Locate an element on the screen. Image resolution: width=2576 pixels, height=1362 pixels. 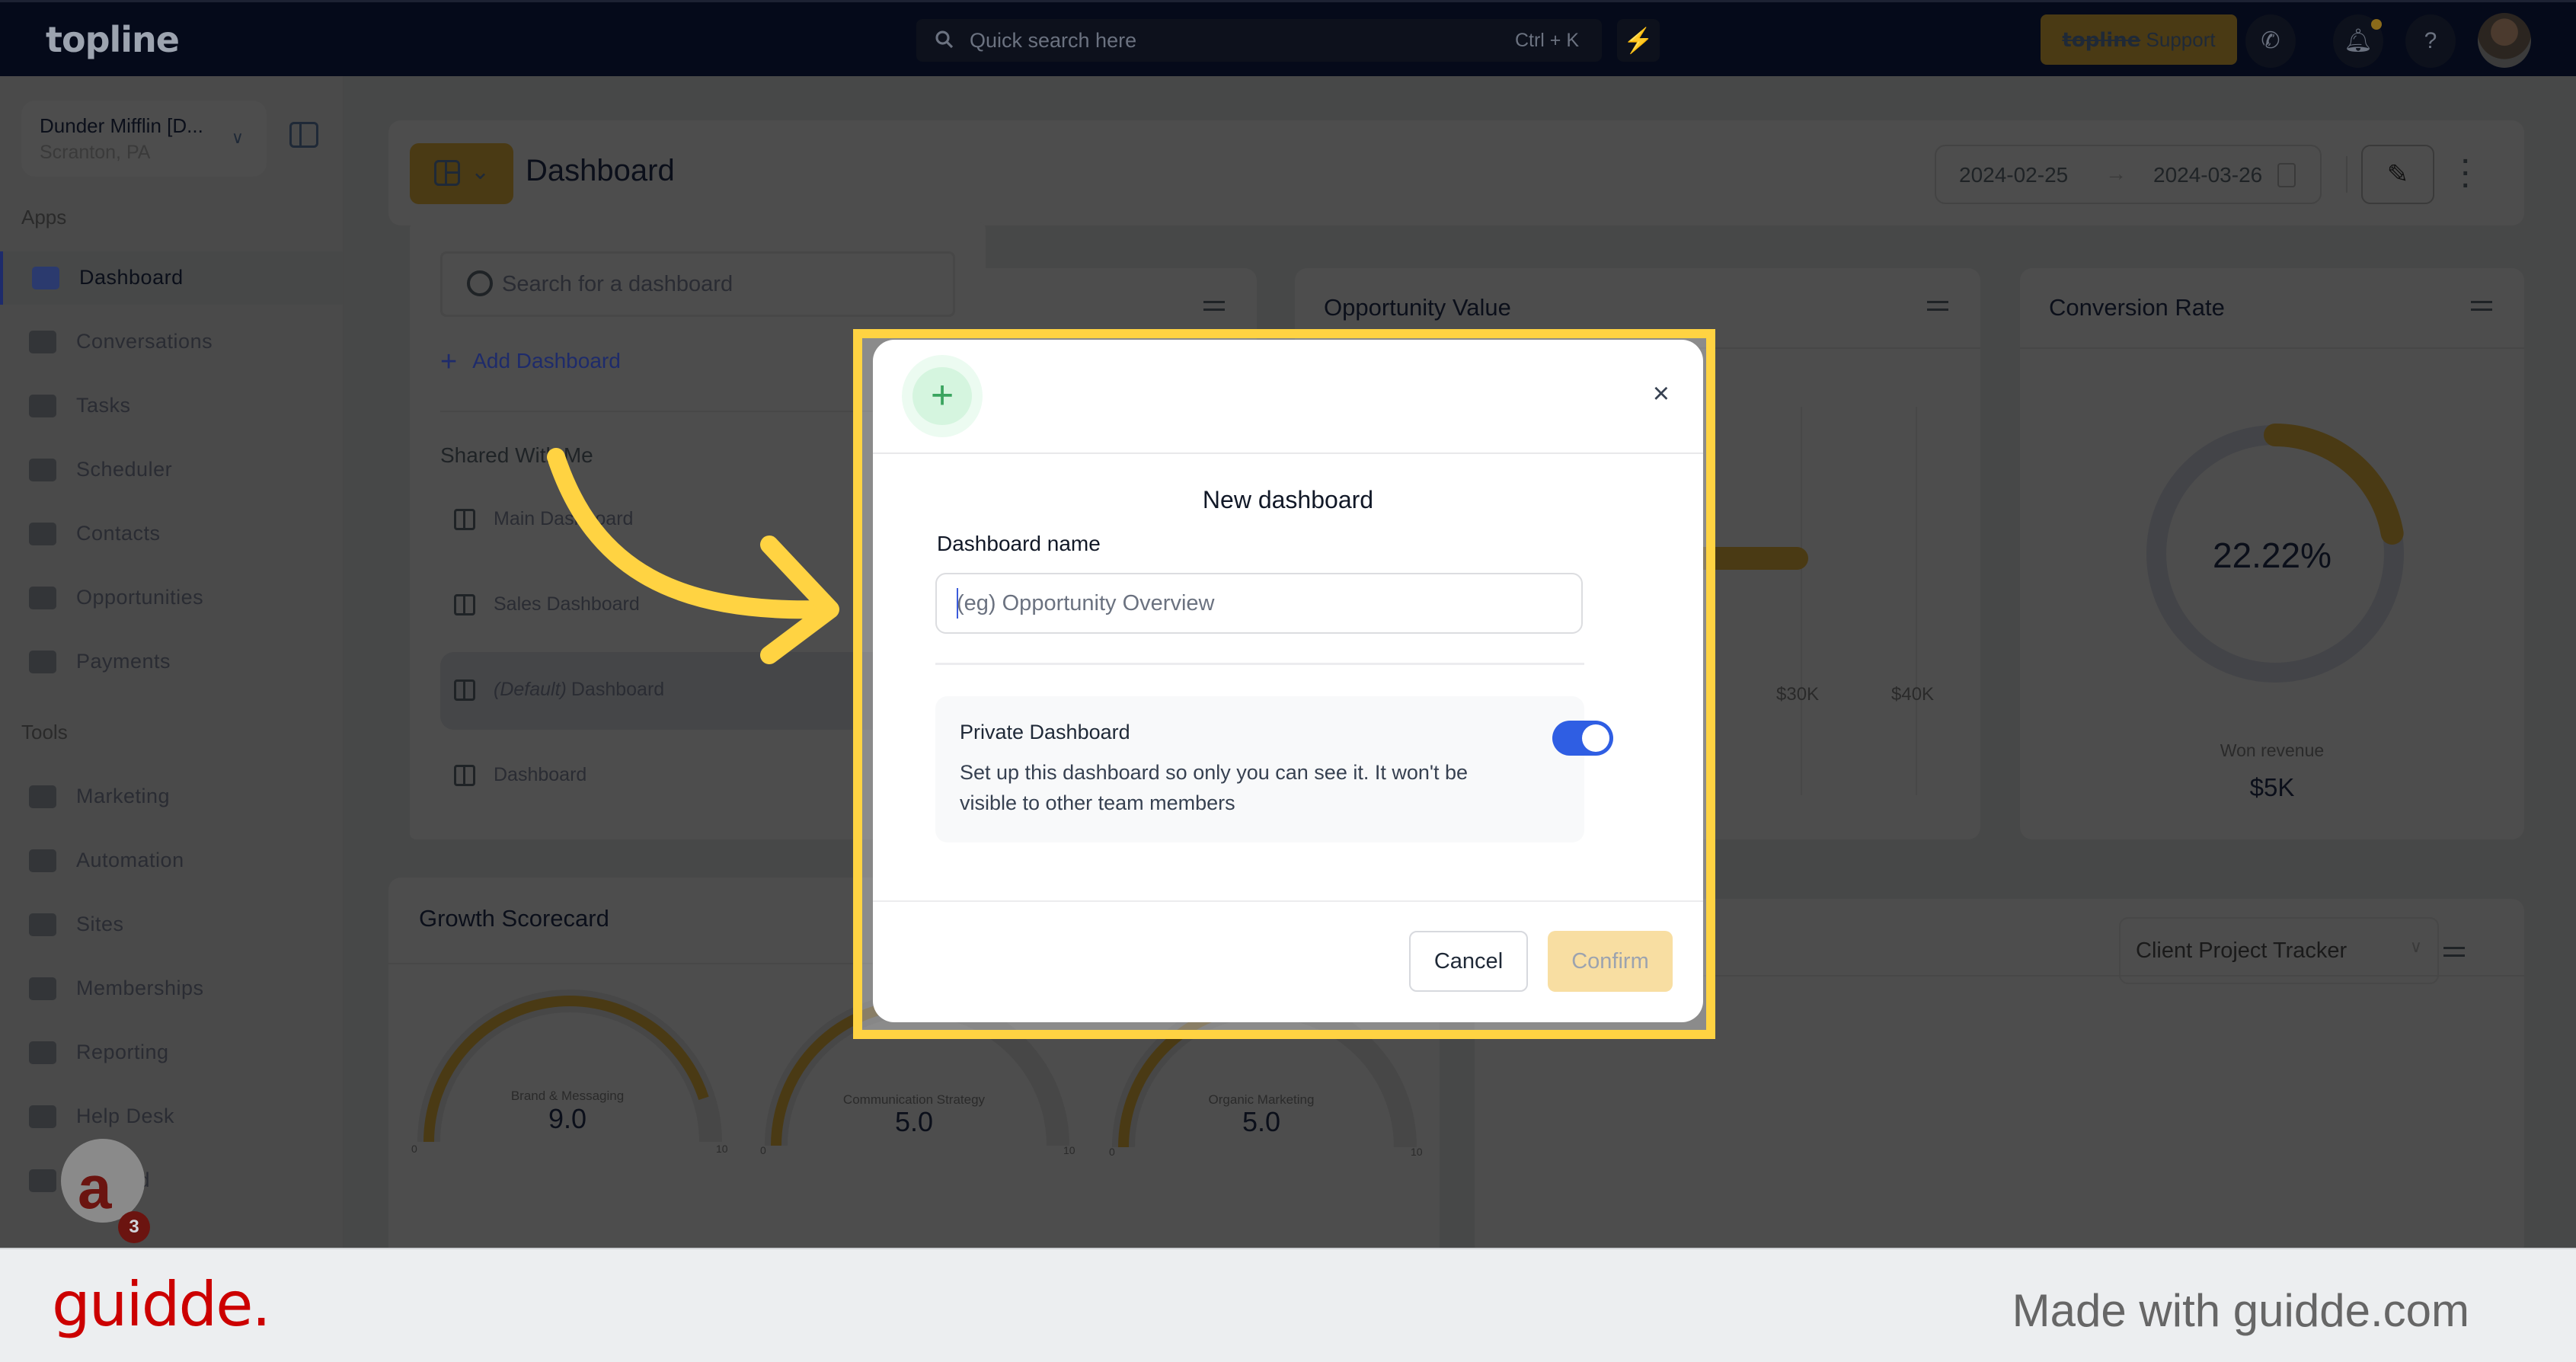
sidebar-item-label: Marketing is located at coordinates (124, 796).